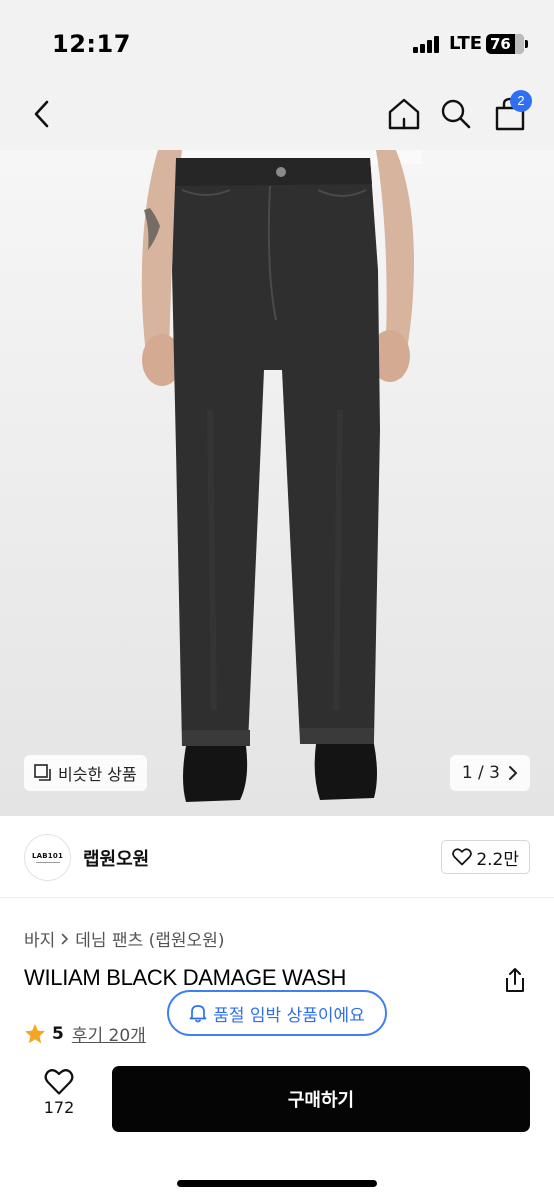 The image size is (554, 1200). What do you see at coordinates (198, 1014) in the screenshot?
I see `bell-icon` at bounding box center [198, 1014].